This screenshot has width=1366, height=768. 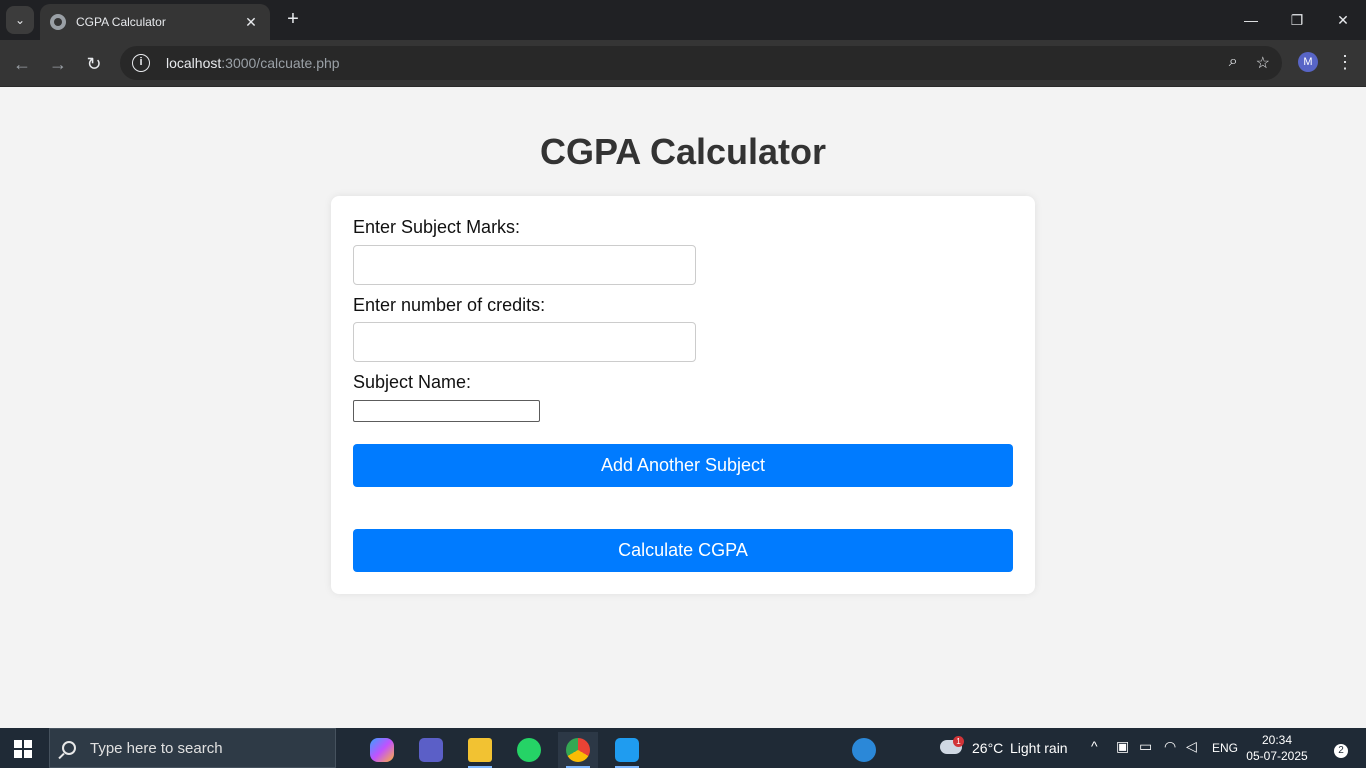 I want to click on taskbar-search: Type here to search, so click(x=192, y=748).